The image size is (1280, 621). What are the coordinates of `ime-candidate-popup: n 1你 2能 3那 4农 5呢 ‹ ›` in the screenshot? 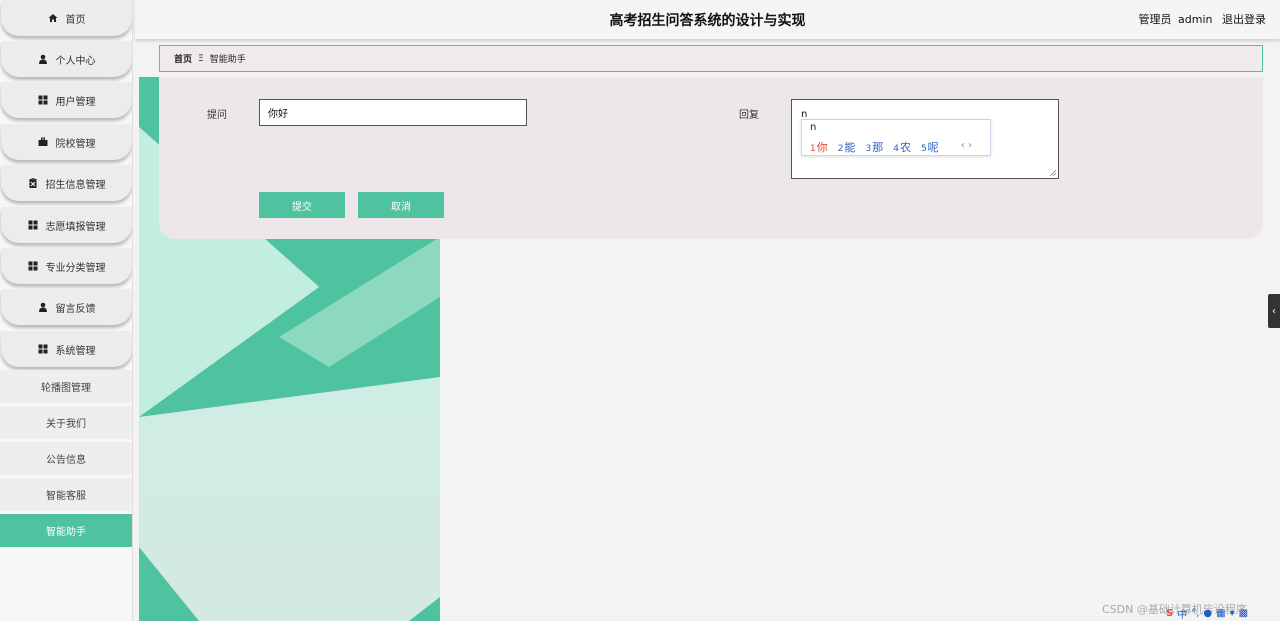 It's located at (896, 137).